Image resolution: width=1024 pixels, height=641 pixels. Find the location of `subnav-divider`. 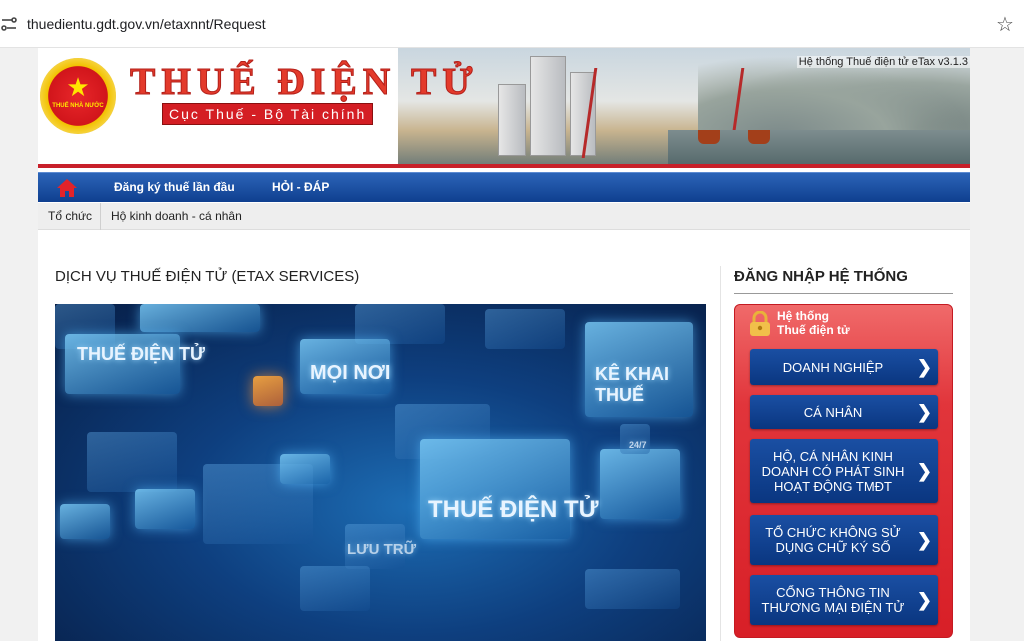

subnav-divider is located at coordinates (100, 216).